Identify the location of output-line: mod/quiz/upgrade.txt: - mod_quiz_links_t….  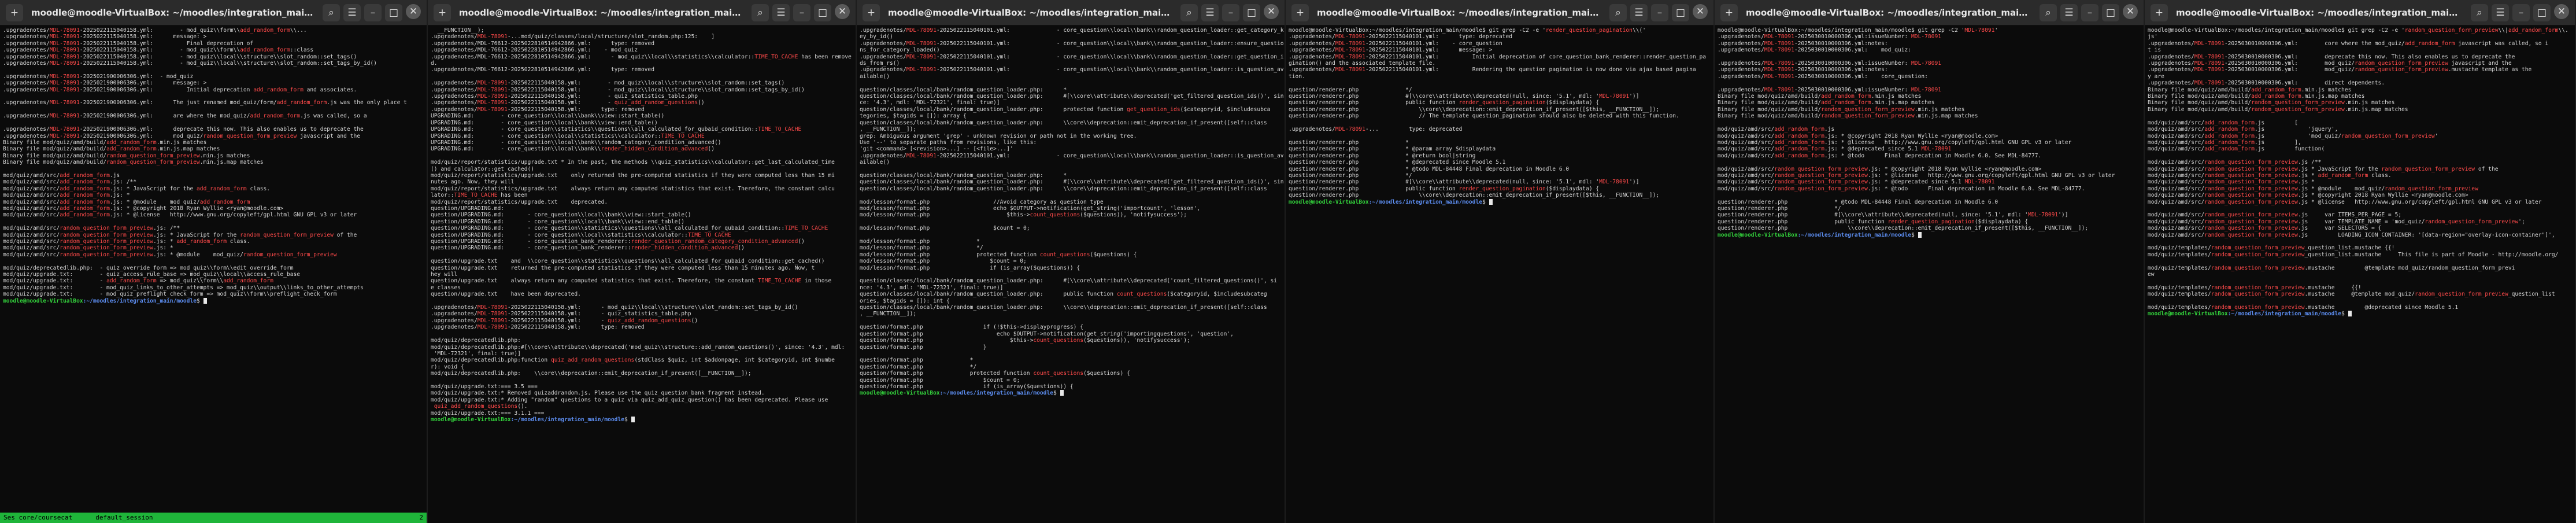
(183, 287).